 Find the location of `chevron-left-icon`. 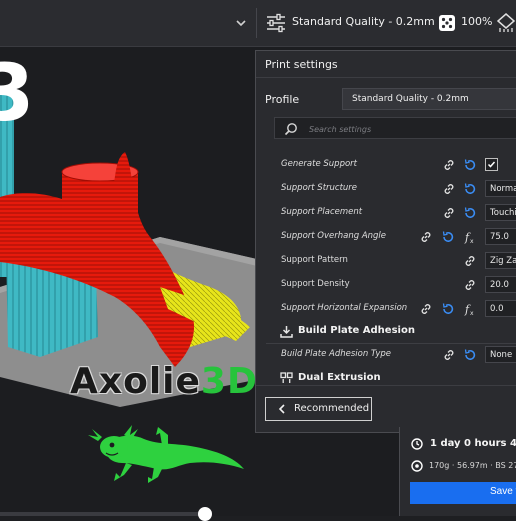

chevron-left-icon is located at coordinates (281, 409).